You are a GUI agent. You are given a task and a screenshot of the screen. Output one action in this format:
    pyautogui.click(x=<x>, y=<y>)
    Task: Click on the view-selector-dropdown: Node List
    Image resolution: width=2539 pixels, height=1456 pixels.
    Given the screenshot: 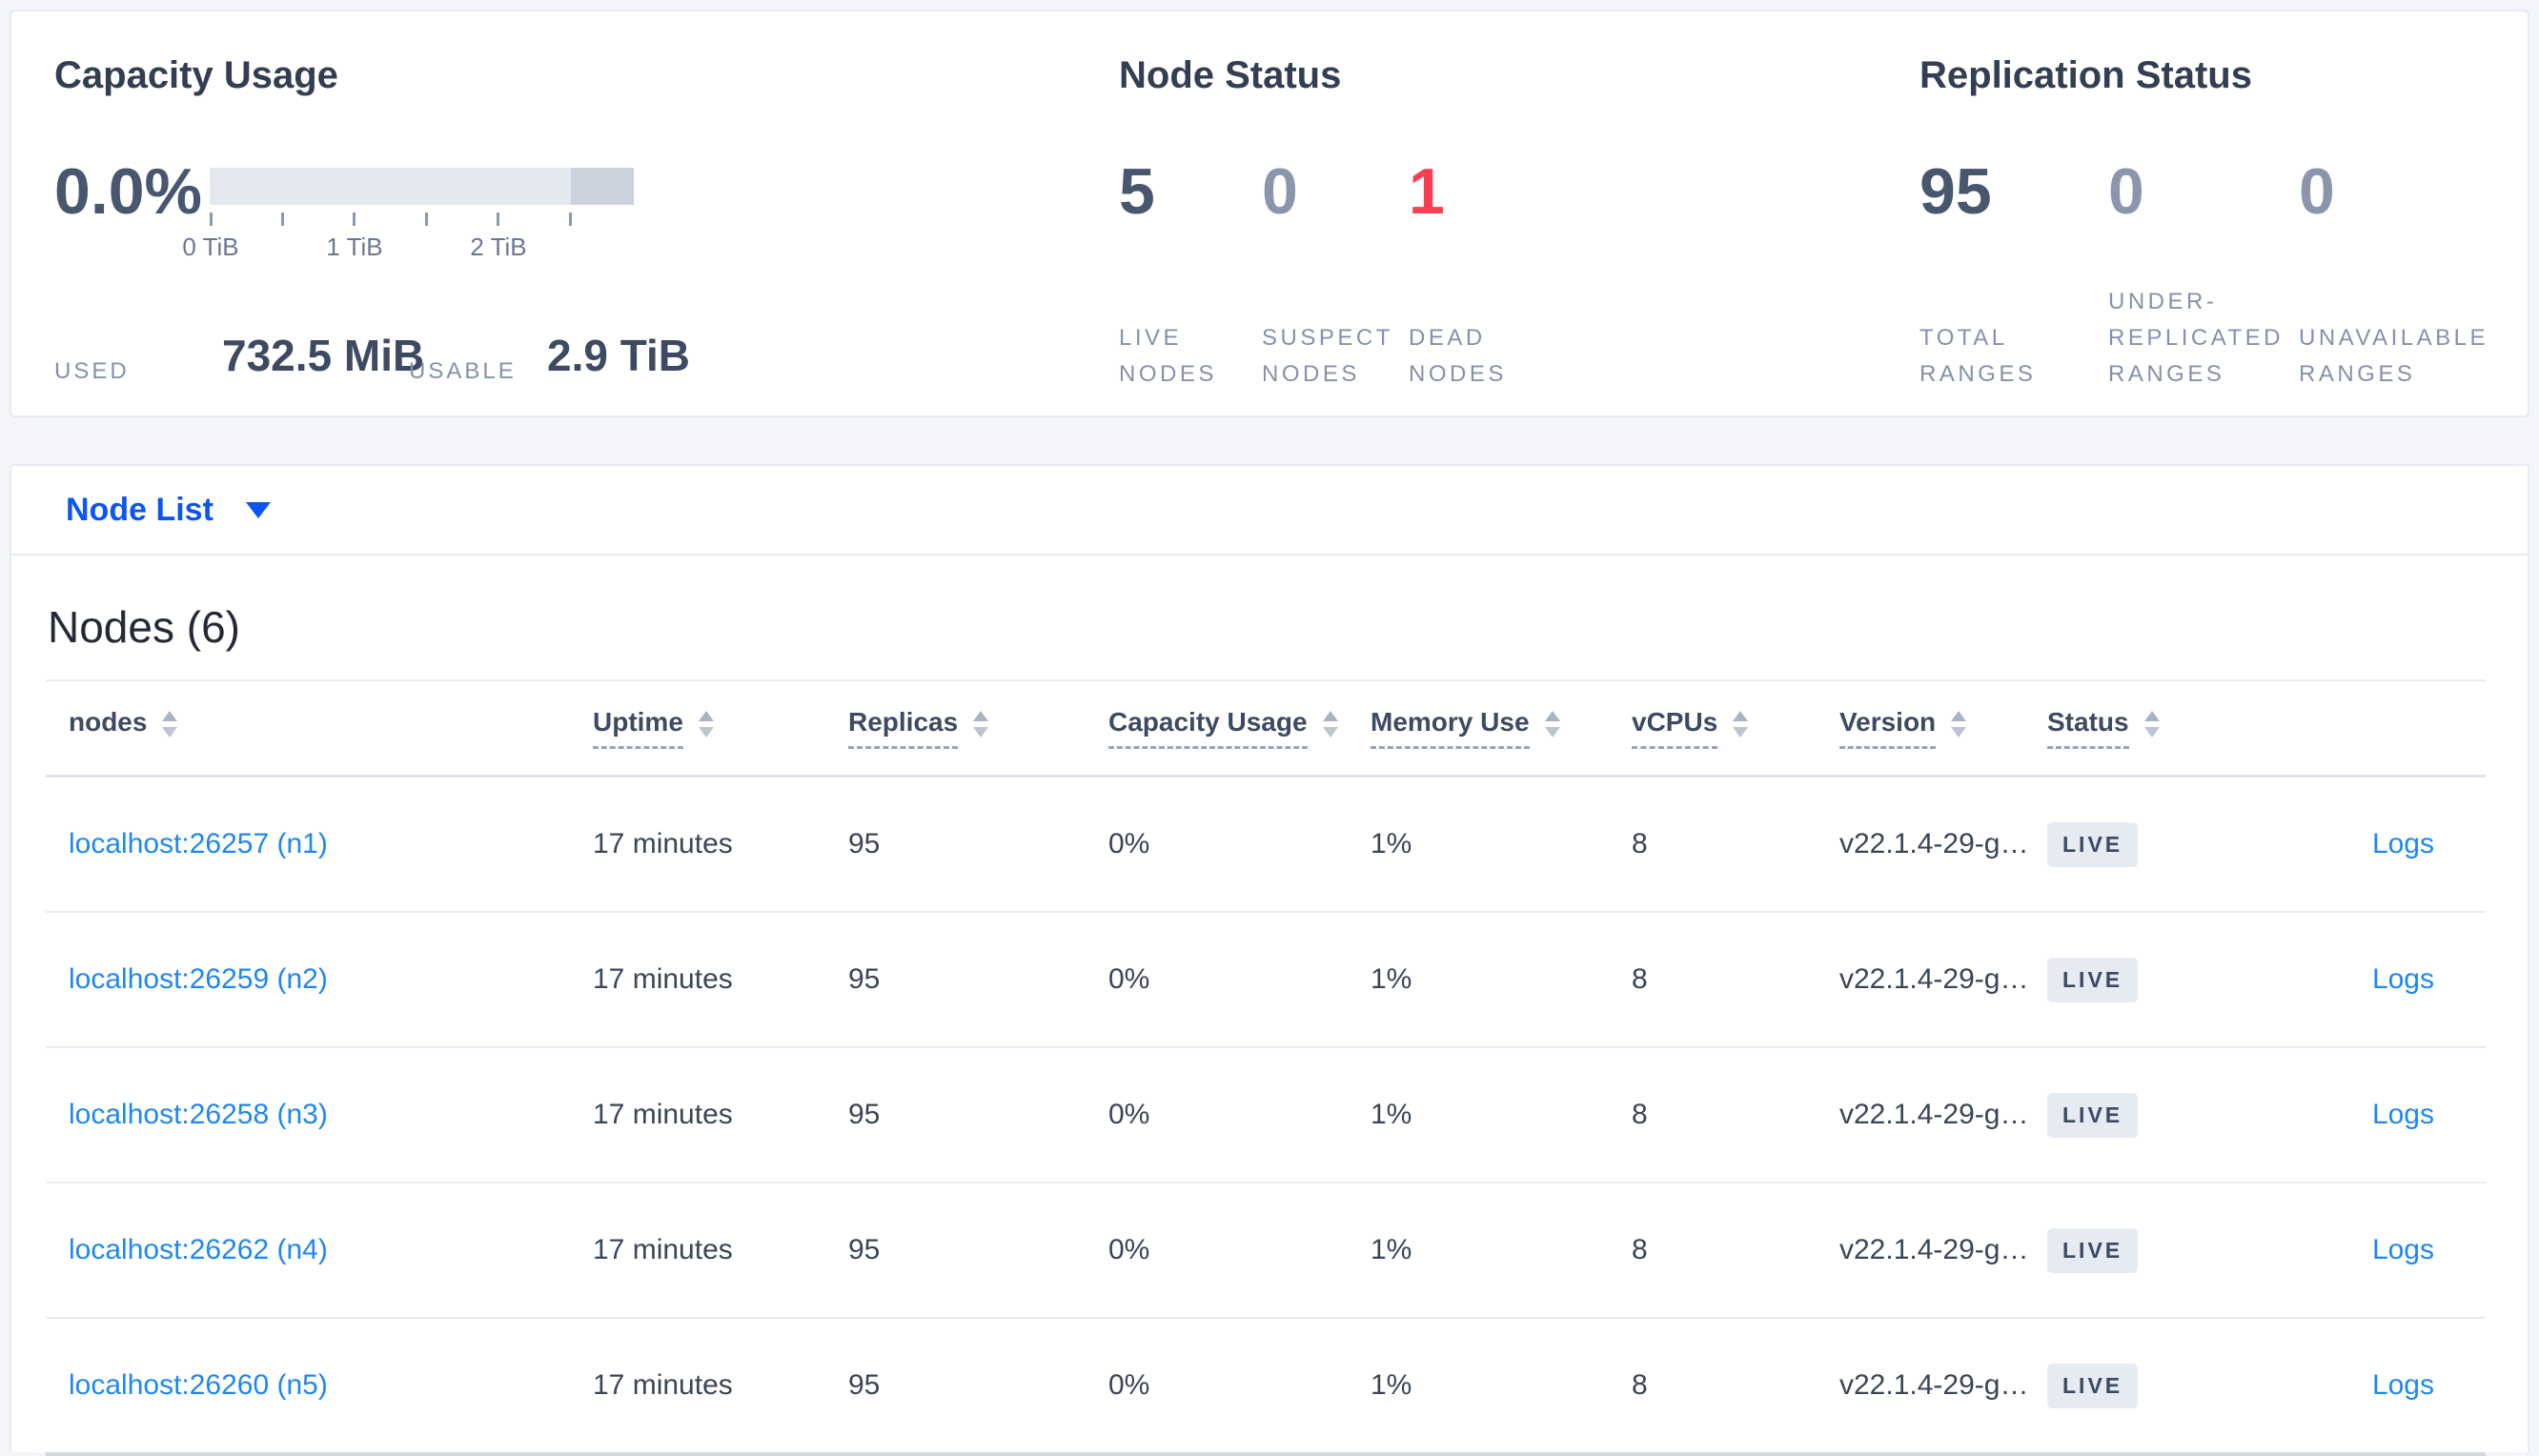 What is the action you would take?
    pyautogui.click(x=168, y=510)
    